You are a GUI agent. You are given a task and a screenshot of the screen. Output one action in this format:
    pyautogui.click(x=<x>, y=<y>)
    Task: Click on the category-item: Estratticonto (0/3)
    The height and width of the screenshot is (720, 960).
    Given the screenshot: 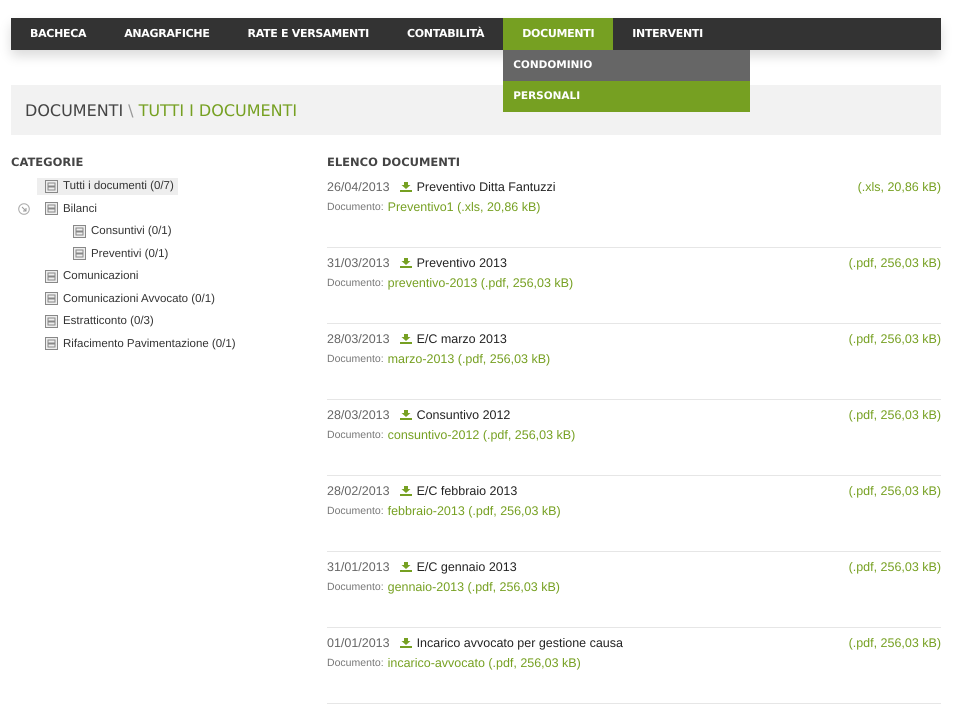 What is the action you would take?
    pyautogui.click(x=97, y=321)
    